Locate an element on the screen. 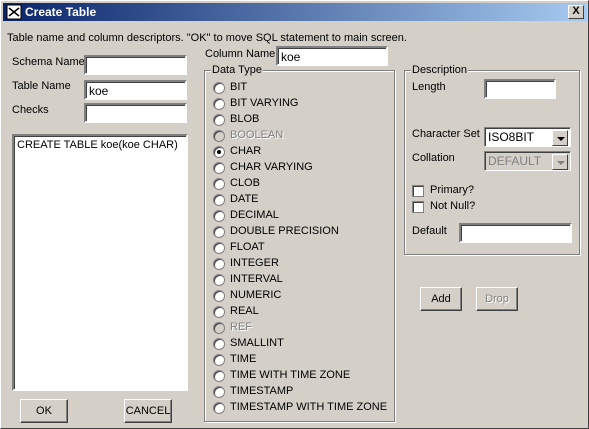 Image resolution: width=589 pixels, height=429 pixels. collation-value: DEFAULT is located at coordinates (515, 161).